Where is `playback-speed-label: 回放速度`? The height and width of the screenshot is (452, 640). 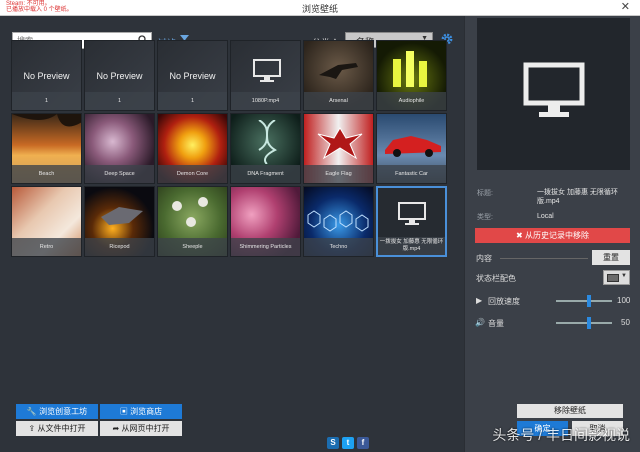 playback-speed-label: 回放速度 is located at coordinates (504, 301).